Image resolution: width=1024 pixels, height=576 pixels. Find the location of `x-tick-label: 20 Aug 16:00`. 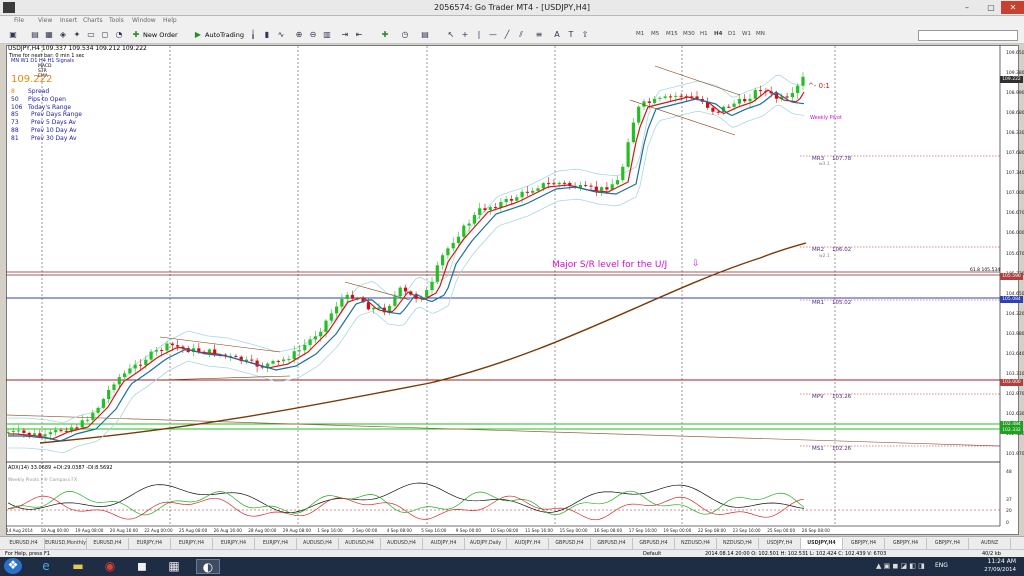

x-tick-label: 20 Aug 16:00 is located at coordinates (124, 530).